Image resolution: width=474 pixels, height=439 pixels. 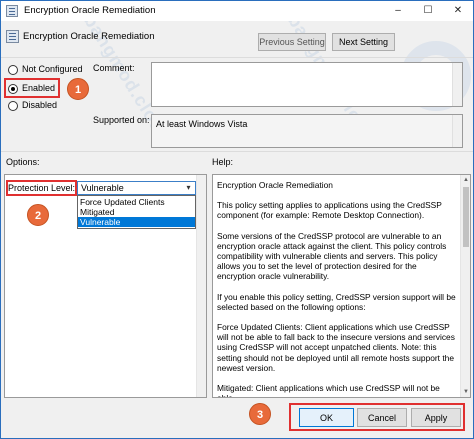 What do you see at coordinates (38, 215) in the screenshot?
I see `step-badge-2: 2` at bounding box center [38, 215].